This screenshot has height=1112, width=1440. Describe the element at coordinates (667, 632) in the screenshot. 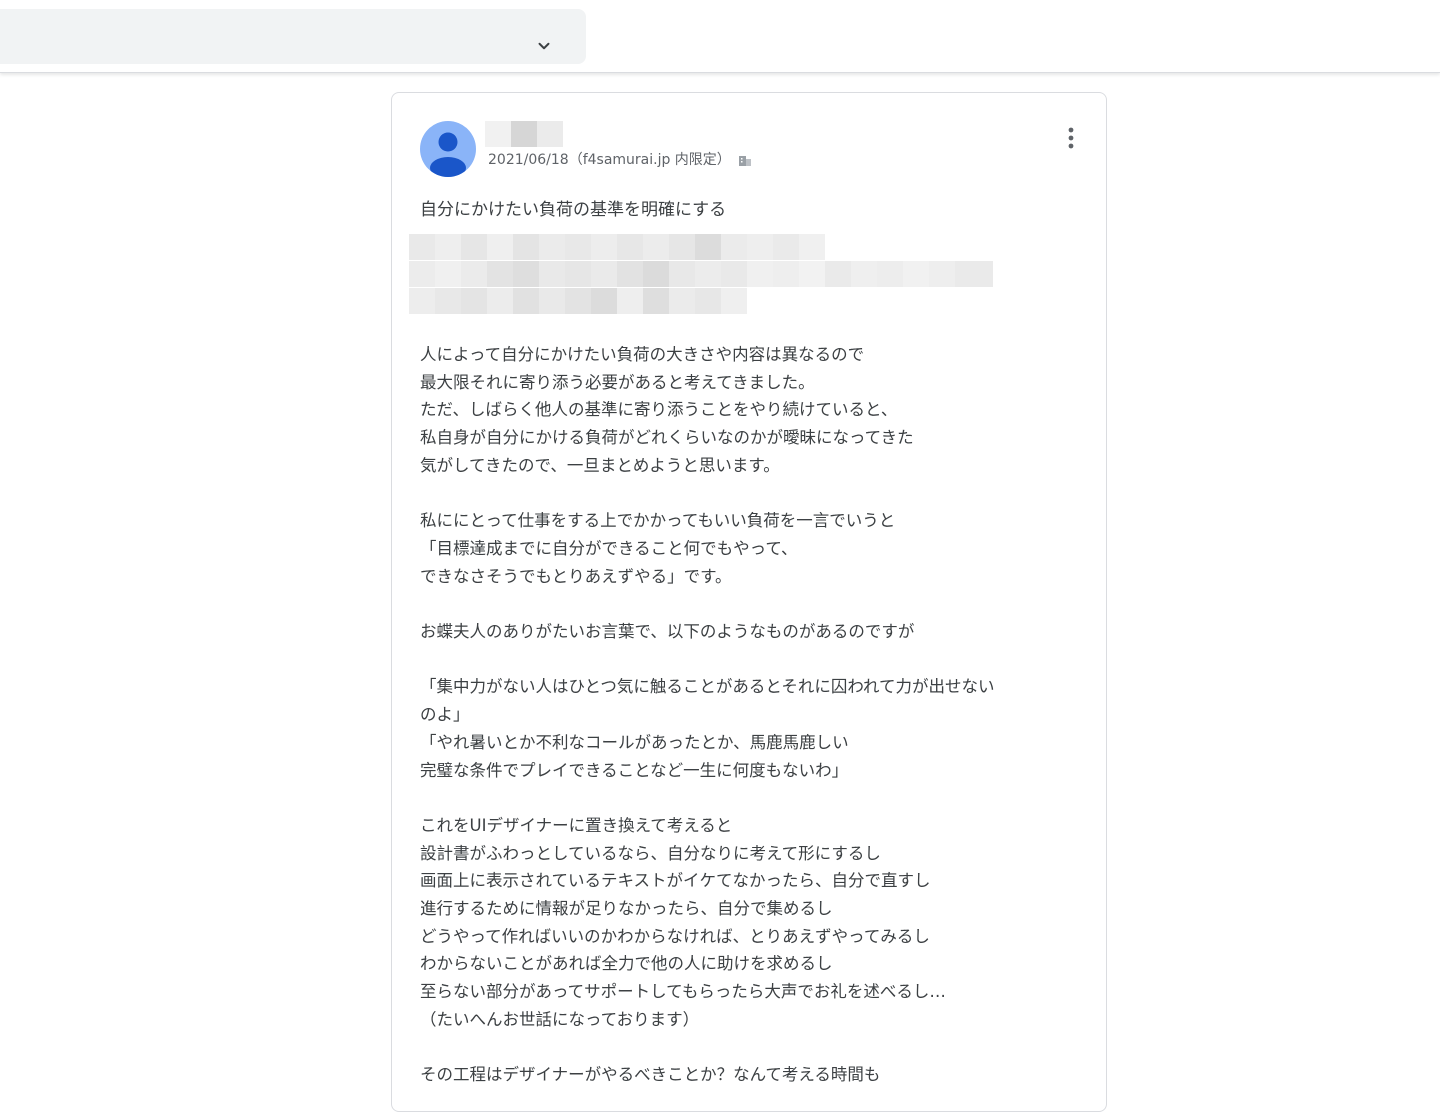

I see `post-body-line: お蝶夫人のありがたいお言葉で、以下のようなものがあるのですが` at that location.